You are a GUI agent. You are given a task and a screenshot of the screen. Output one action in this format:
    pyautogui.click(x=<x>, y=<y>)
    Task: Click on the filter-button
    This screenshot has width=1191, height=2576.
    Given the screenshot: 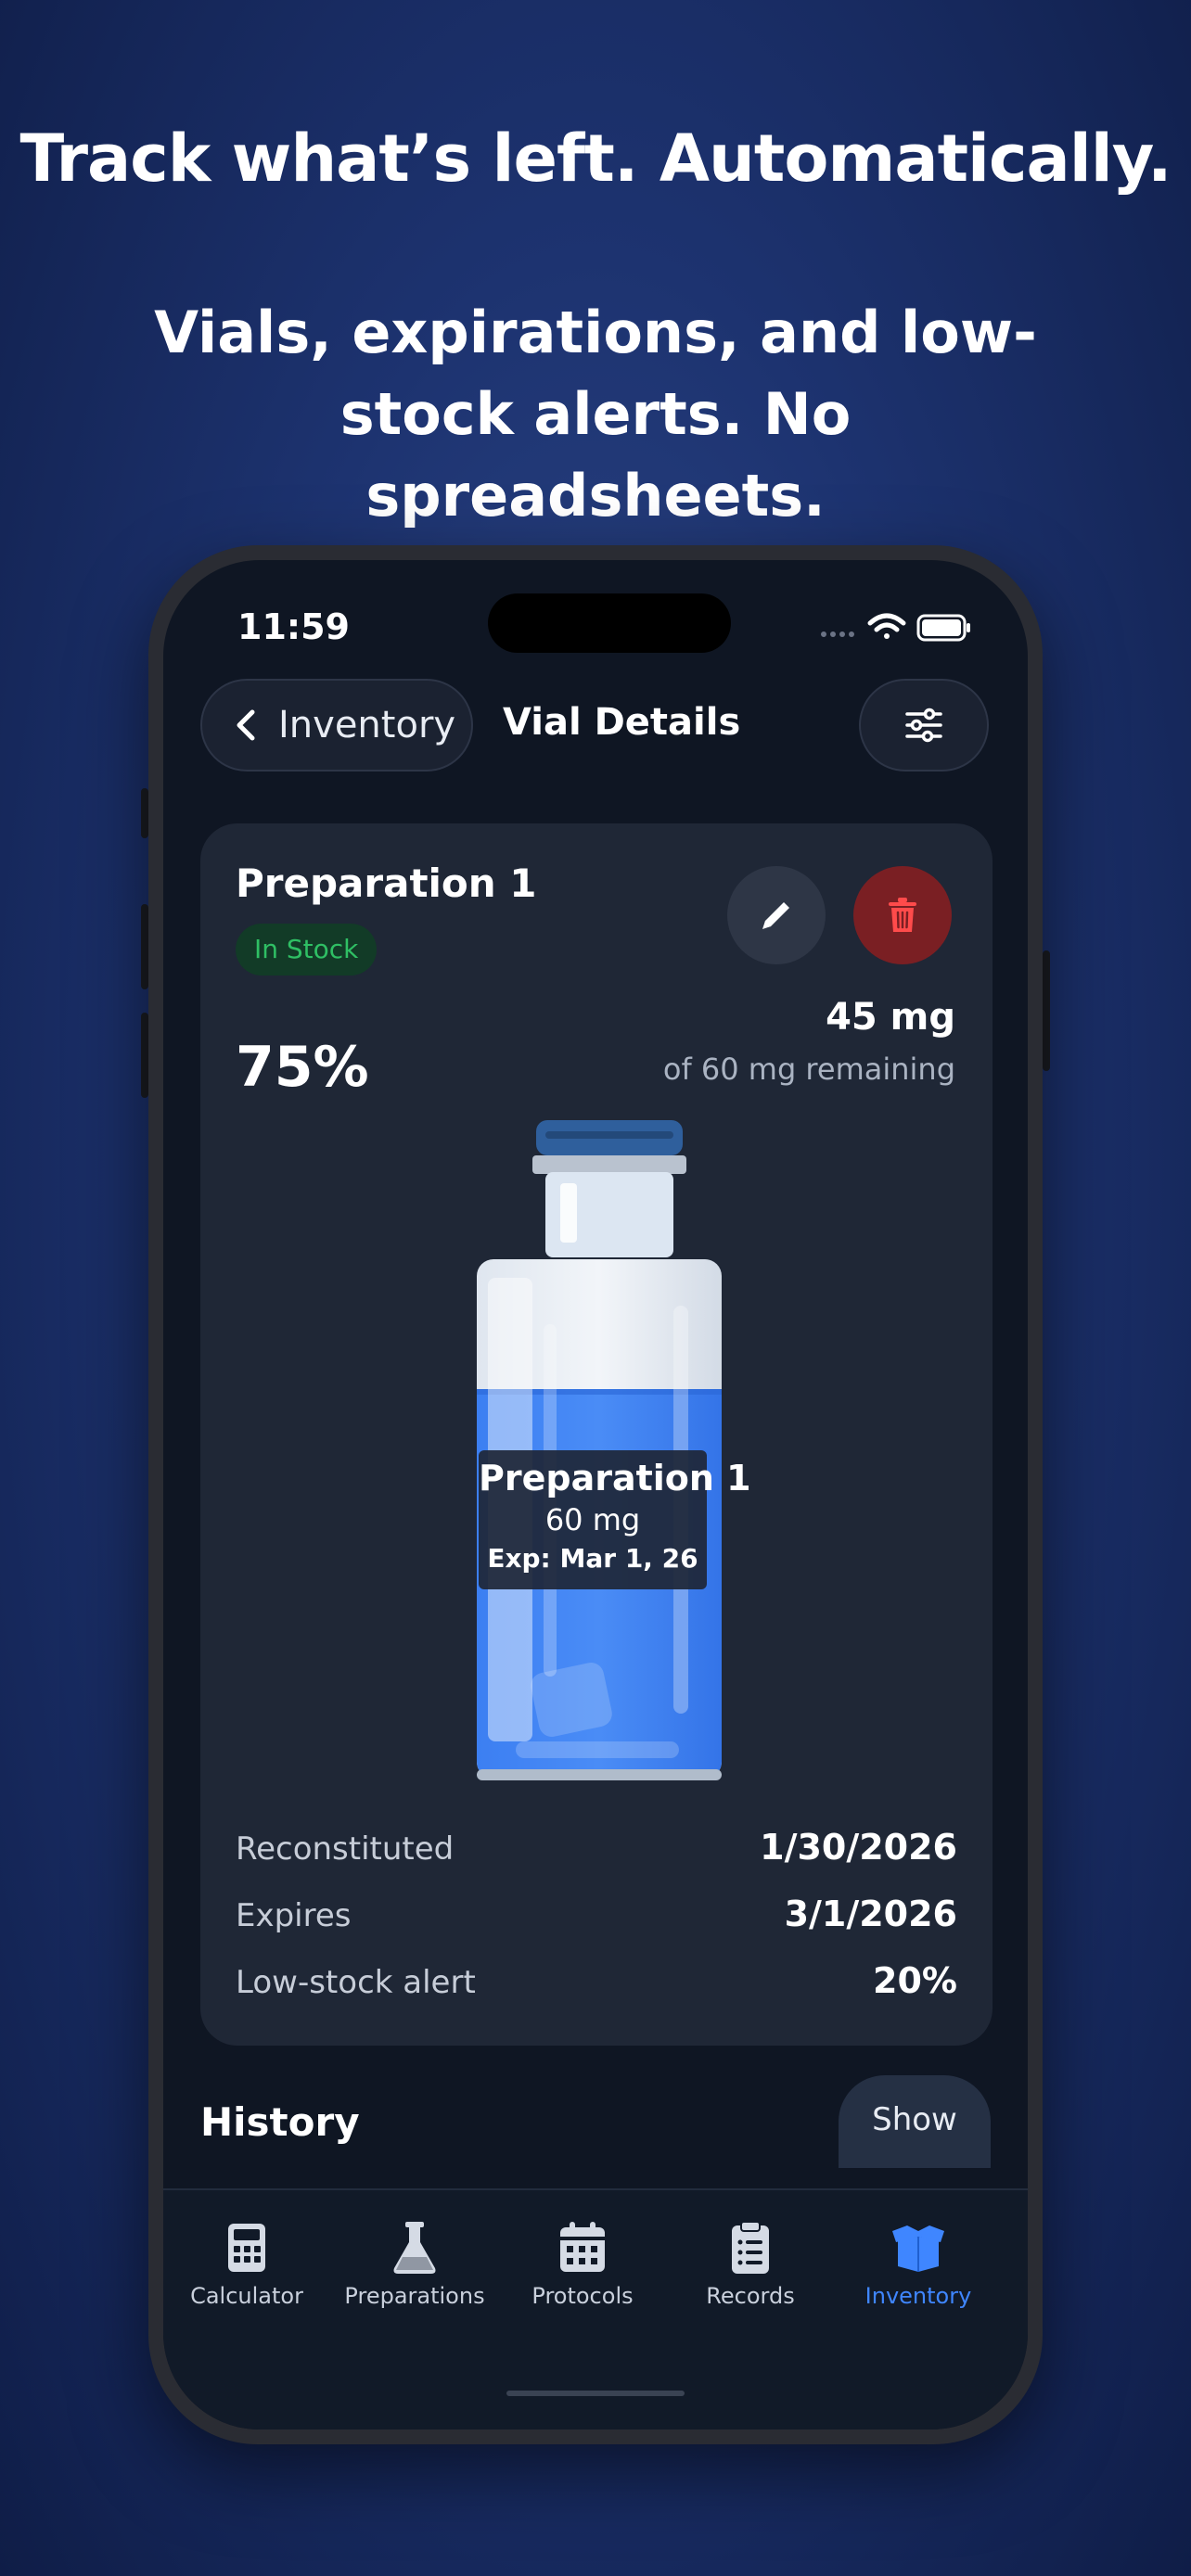 What is the action you would take?
    pyautogui.click(x=924, y=726)
    